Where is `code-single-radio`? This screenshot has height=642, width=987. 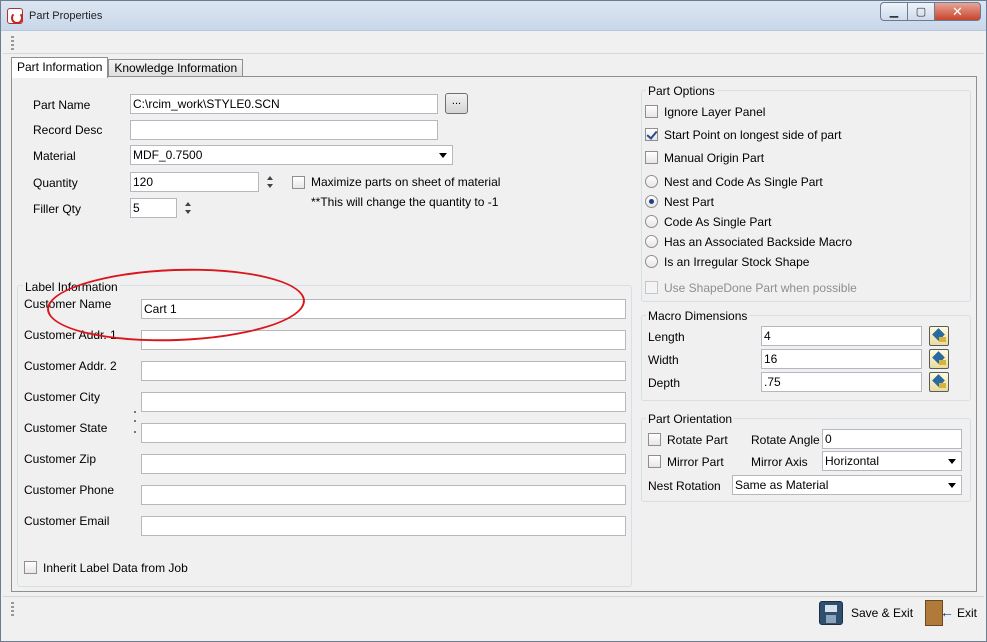
code-single-radio is located at coordinates (651, 221).